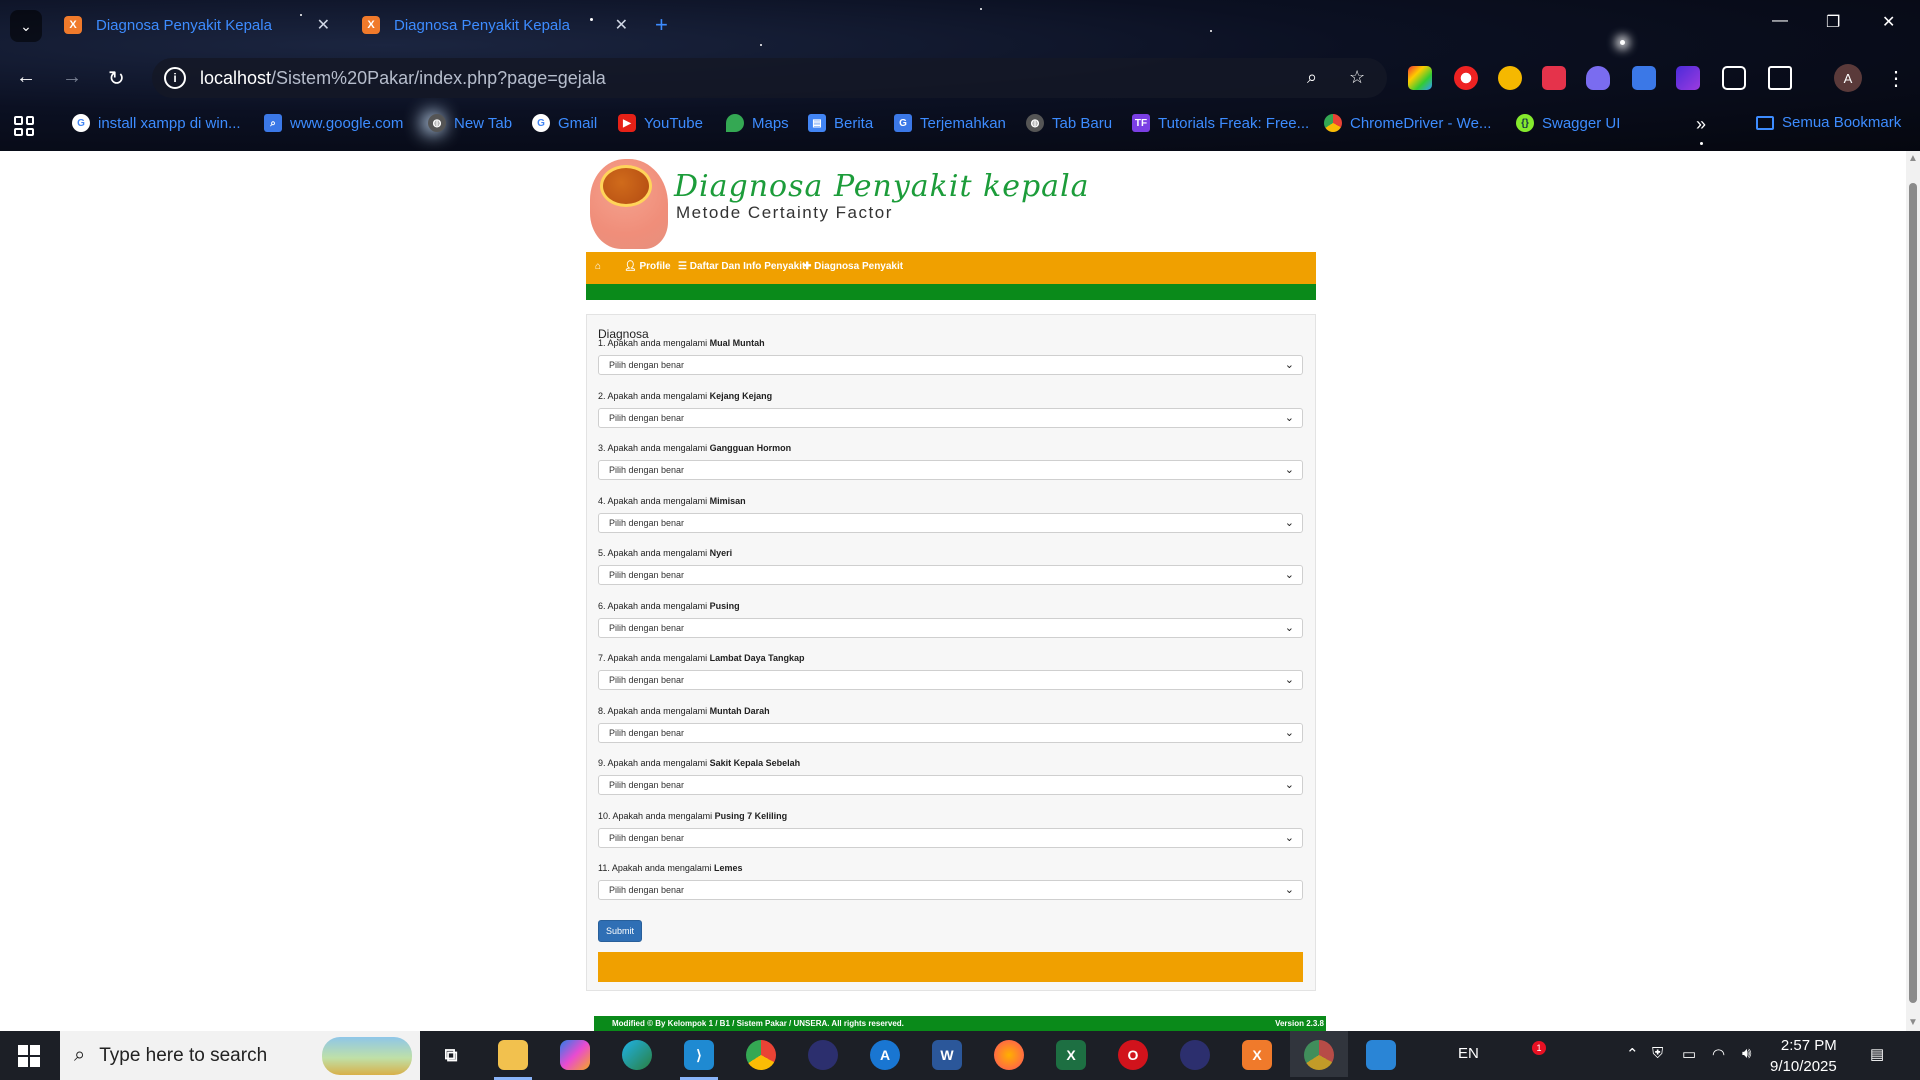 Image resolution: width=1920 pixels, height=1080 pixels. Describe the element at coordinates (602, 500) in the screenshot. I see `question-number: 4.` at that location.